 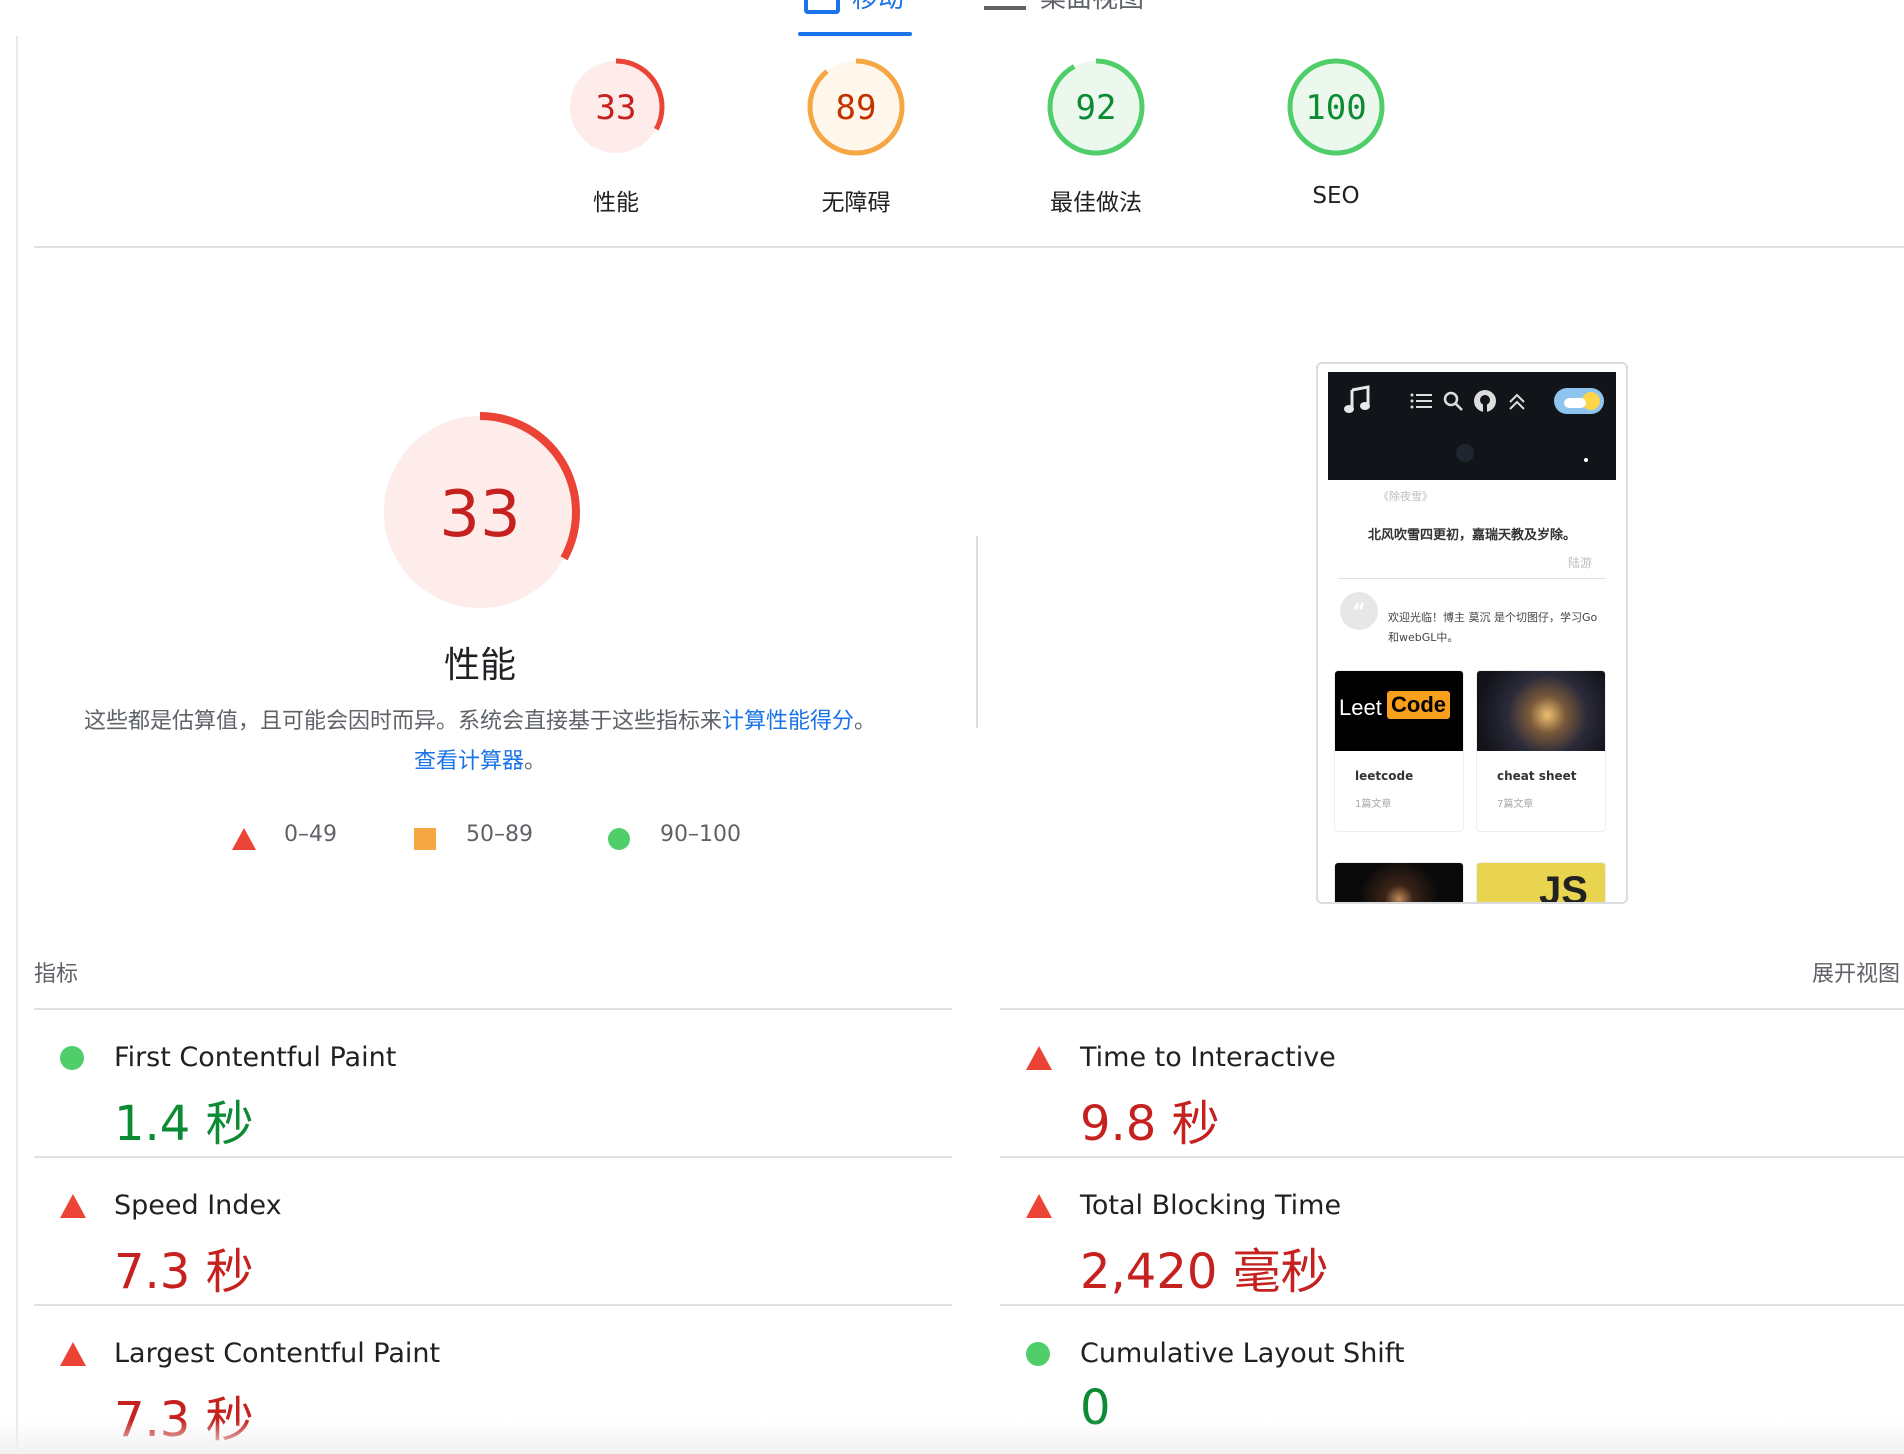 I want to click on logo-text-part1: Leet, so click(x=1360, y=707).